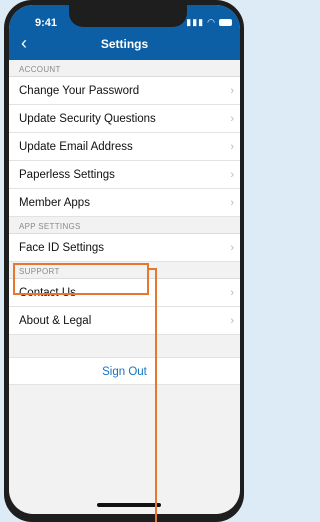 Image resolution: width=320 pixels, height=522 pixels. Describe the element at coordinates (124, 346) in the screenshot. I see `spacer` at that location.